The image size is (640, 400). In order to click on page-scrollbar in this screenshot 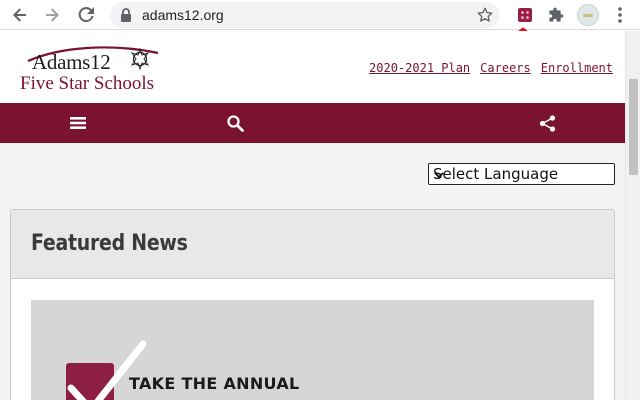, I will do `click(632, 215)`.